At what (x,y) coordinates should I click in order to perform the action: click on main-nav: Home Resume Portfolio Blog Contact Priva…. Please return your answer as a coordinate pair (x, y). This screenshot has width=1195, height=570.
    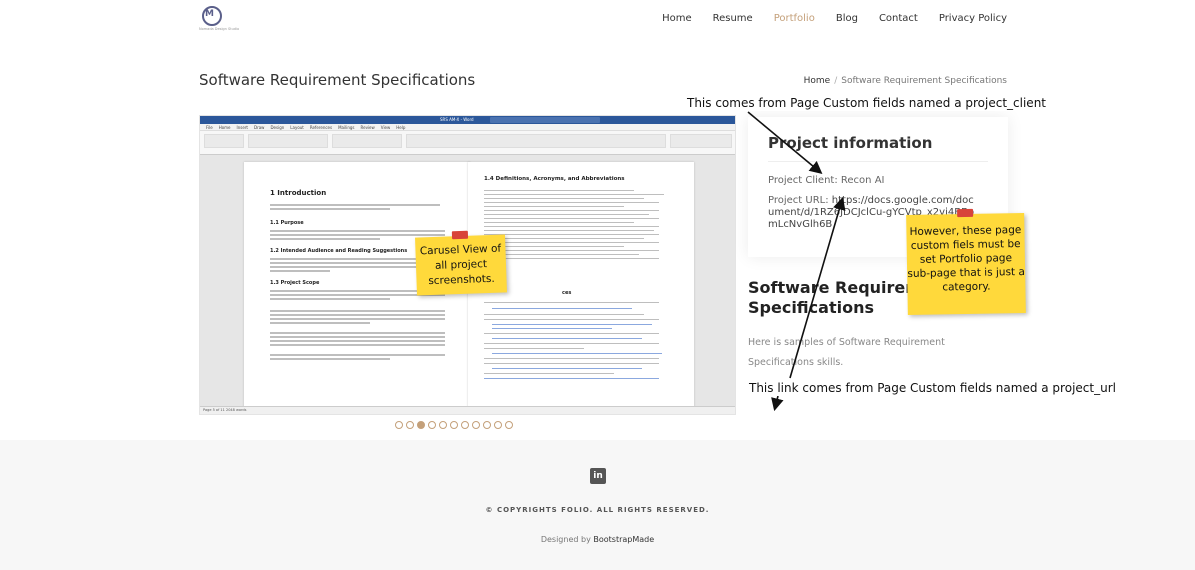
    Looking at the image, I should click on (824, 18).